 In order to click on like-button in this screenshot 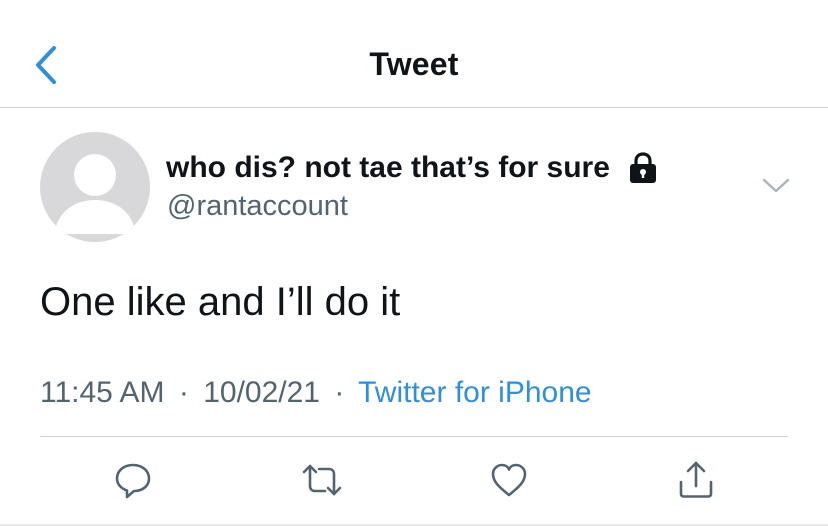, I will do `click(509, 480)`.